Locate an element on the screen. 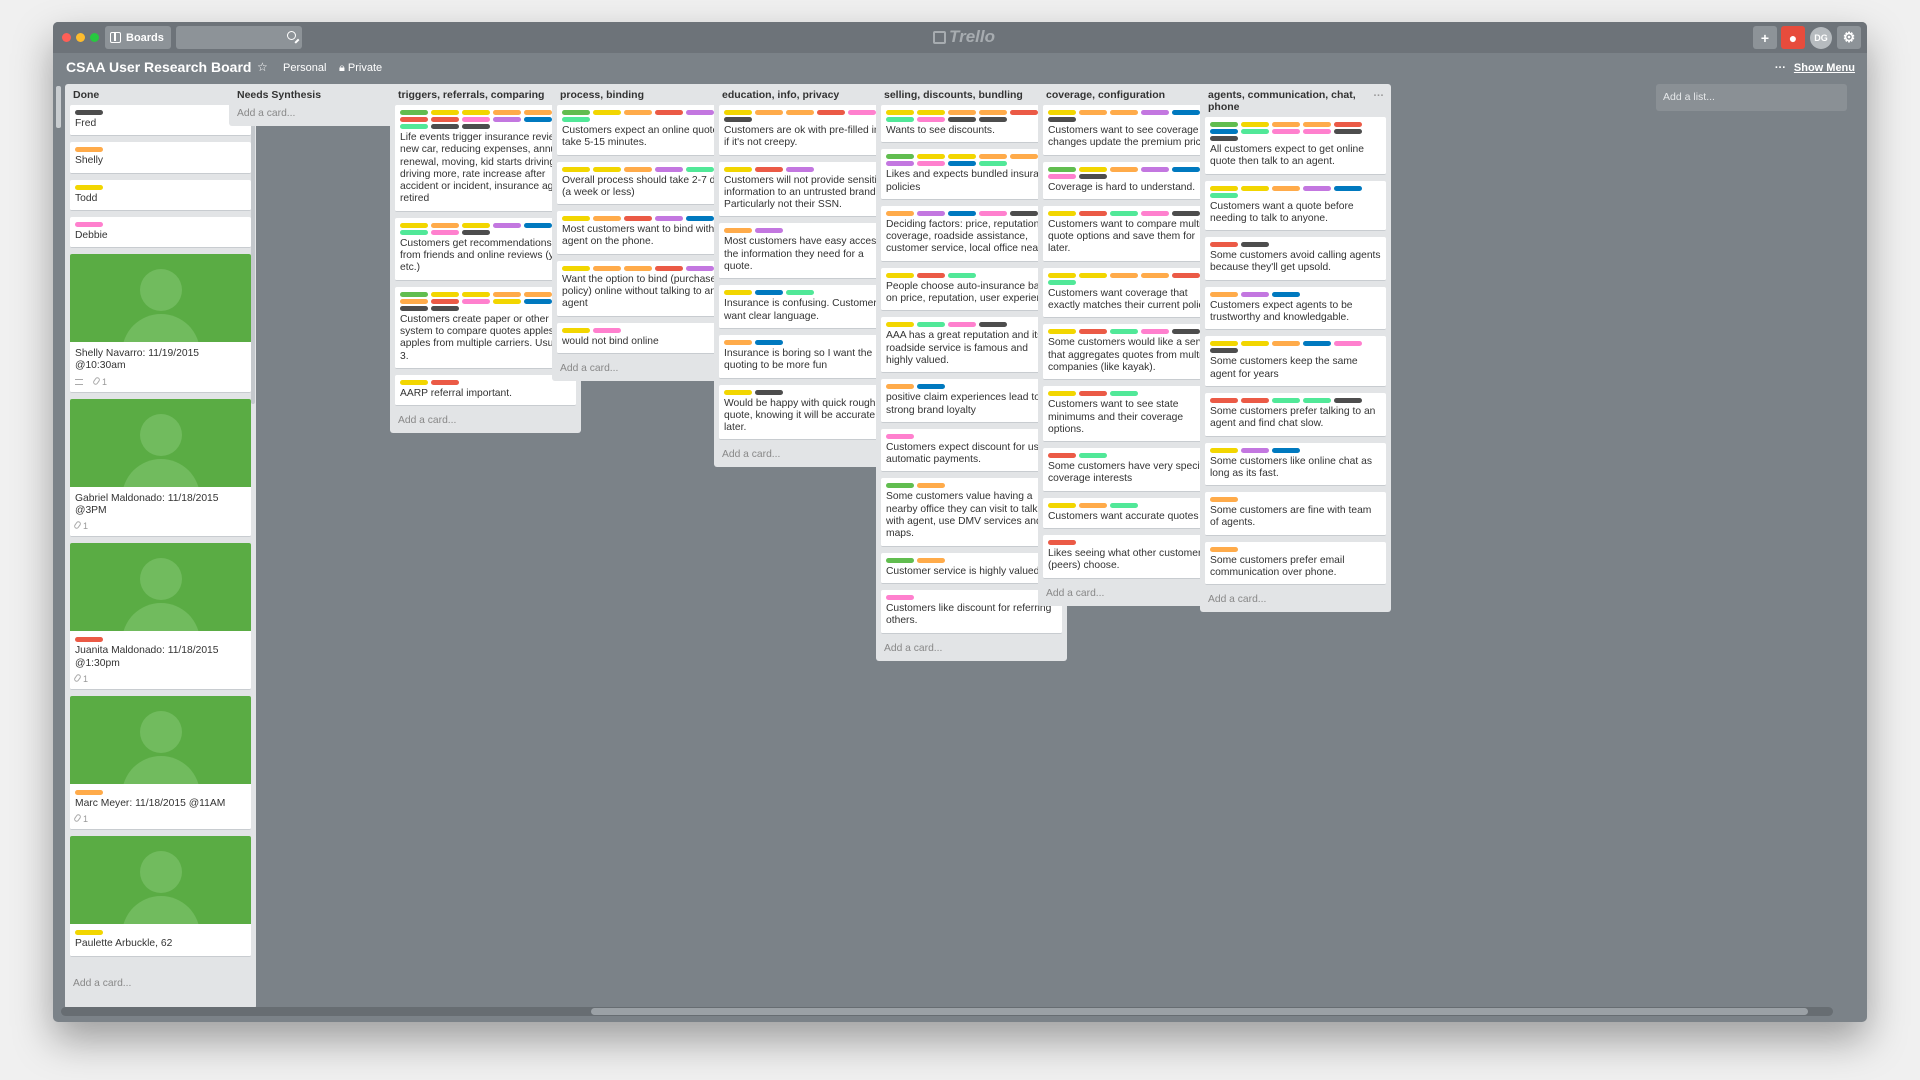 The image size is (1920, 1080). avatar: DG is located at coordinates (1821, 37).